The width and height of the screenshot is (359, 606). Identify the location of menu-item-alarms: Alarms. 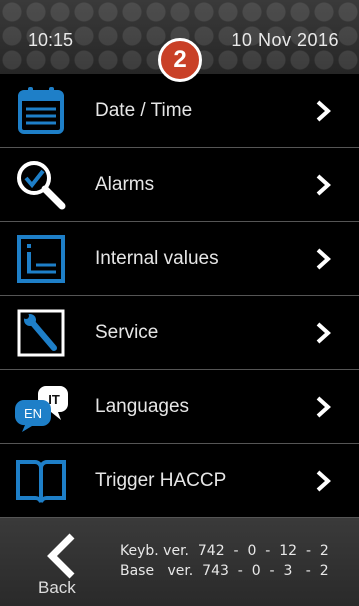
(179, 185).